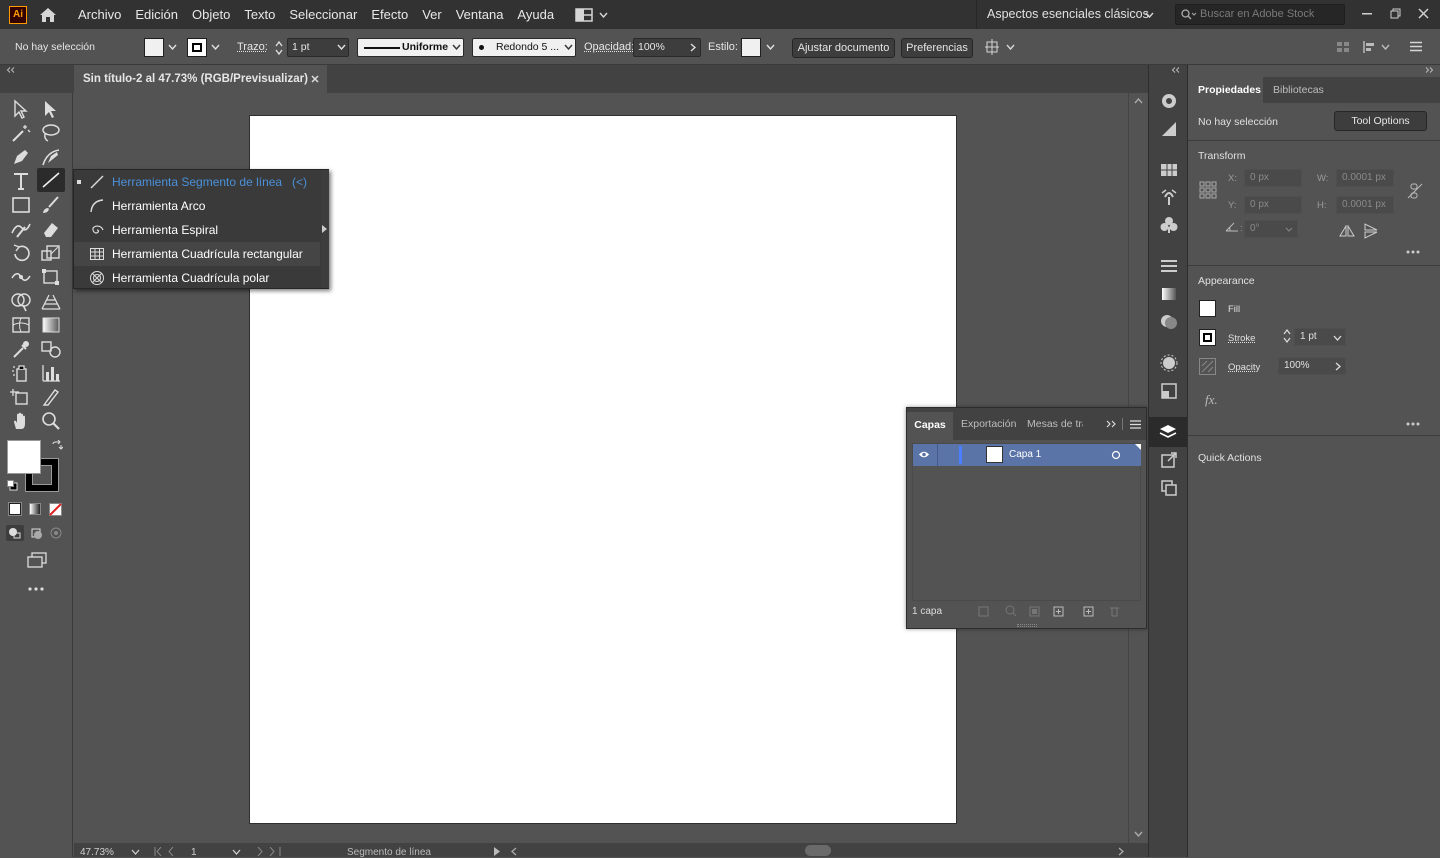 The width and height of the screenshot is (1440, 858). I want to click on menu-icon, so click(1135, 424).